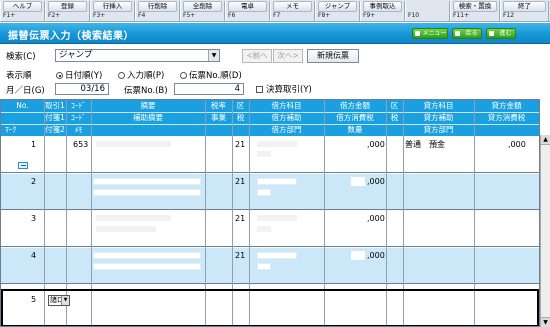 The height and width of the screenshot is (327, 550). I want to click on fkey-calculator: 電卓 F6, so click(247, 11).